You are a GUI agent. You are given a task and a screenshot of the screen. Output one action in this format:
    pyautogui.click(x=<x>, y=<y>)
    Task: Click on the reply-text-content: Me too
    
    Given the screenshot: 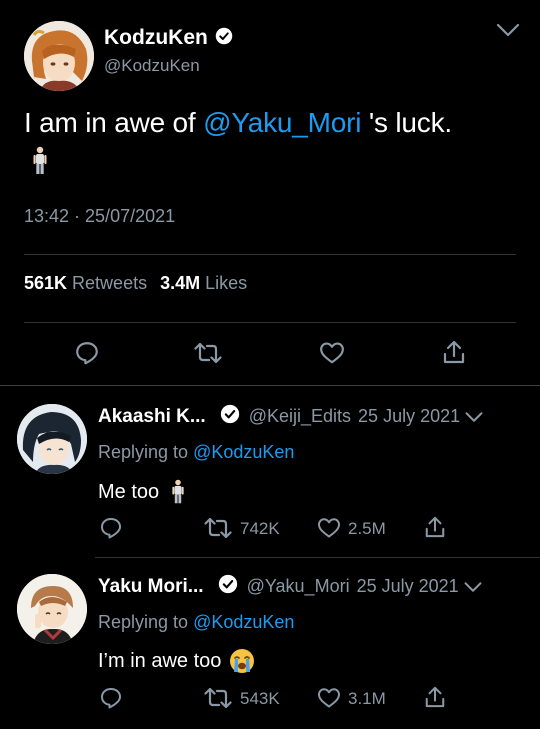 What is the action you would take?
    pyautogui.click(x=129, y=491)
    